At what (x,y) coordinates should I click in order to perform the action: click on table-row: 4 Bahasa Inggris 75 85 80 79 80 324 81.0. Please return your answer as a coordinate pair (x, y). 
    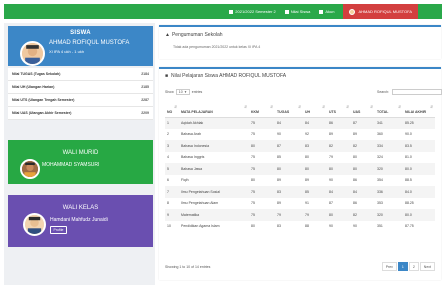
    Looking at the image, I should click on (300, 158).